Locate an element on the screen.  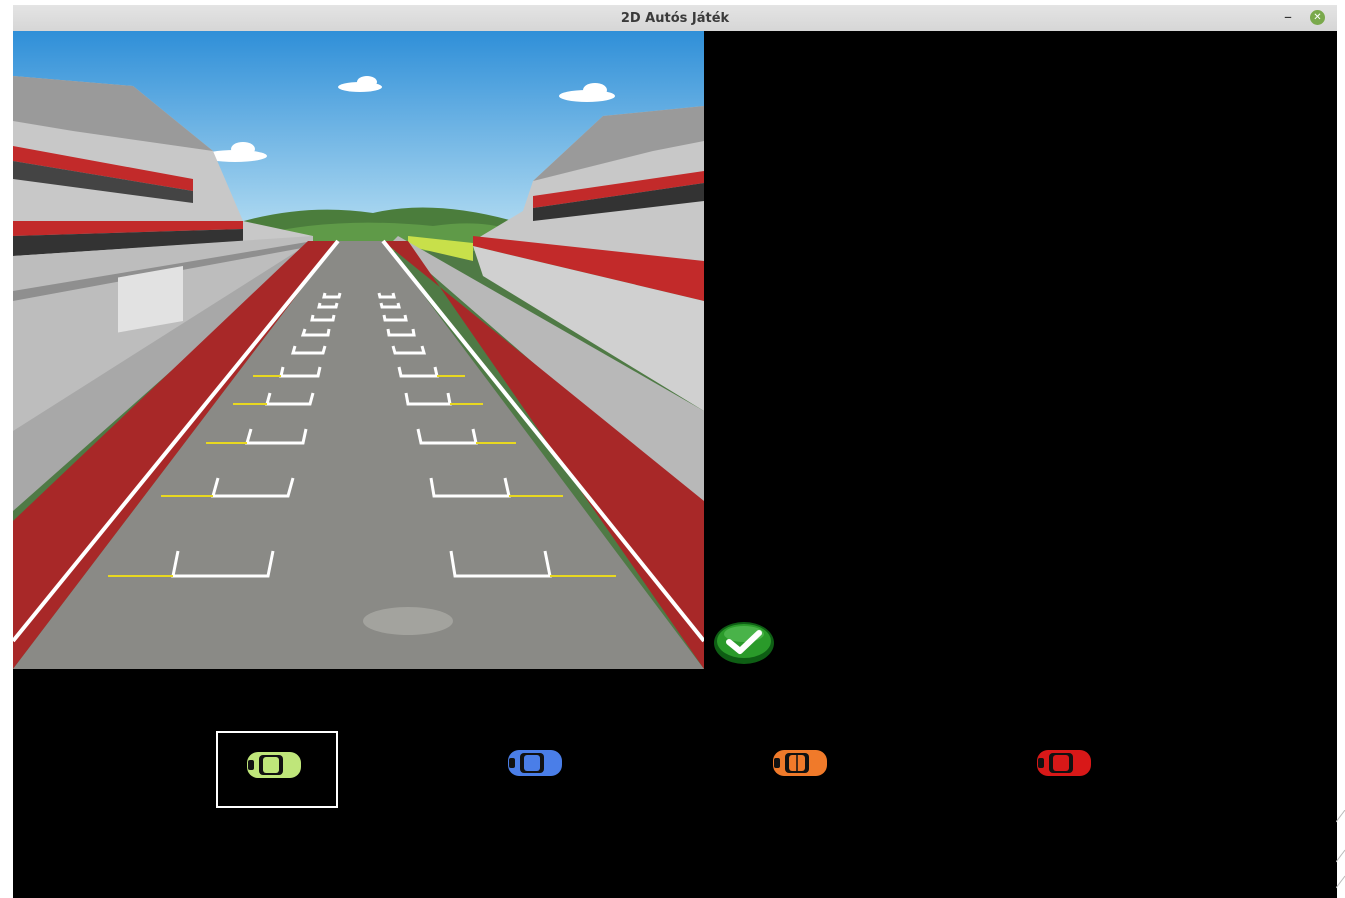
car-option-orange is located at coordinates (805, 769).